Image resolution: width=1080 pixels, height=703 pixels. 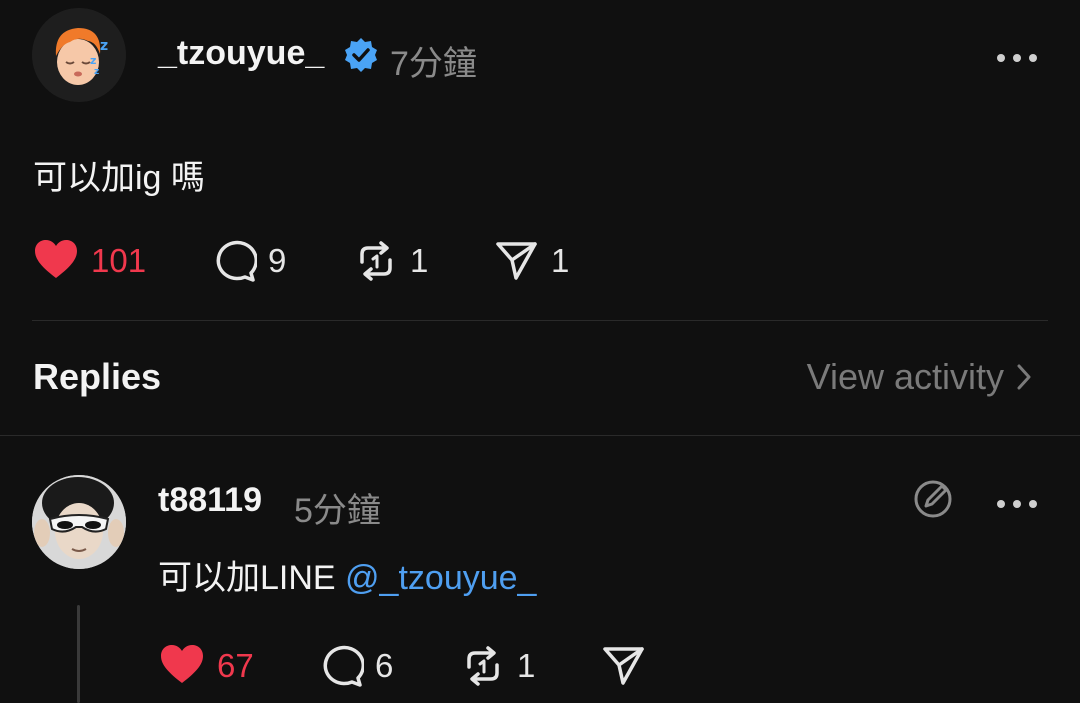 What do you see at coordinates (1017, 59) in the screenshot?
I see `more-icon` at bounding box center [1017, 59].